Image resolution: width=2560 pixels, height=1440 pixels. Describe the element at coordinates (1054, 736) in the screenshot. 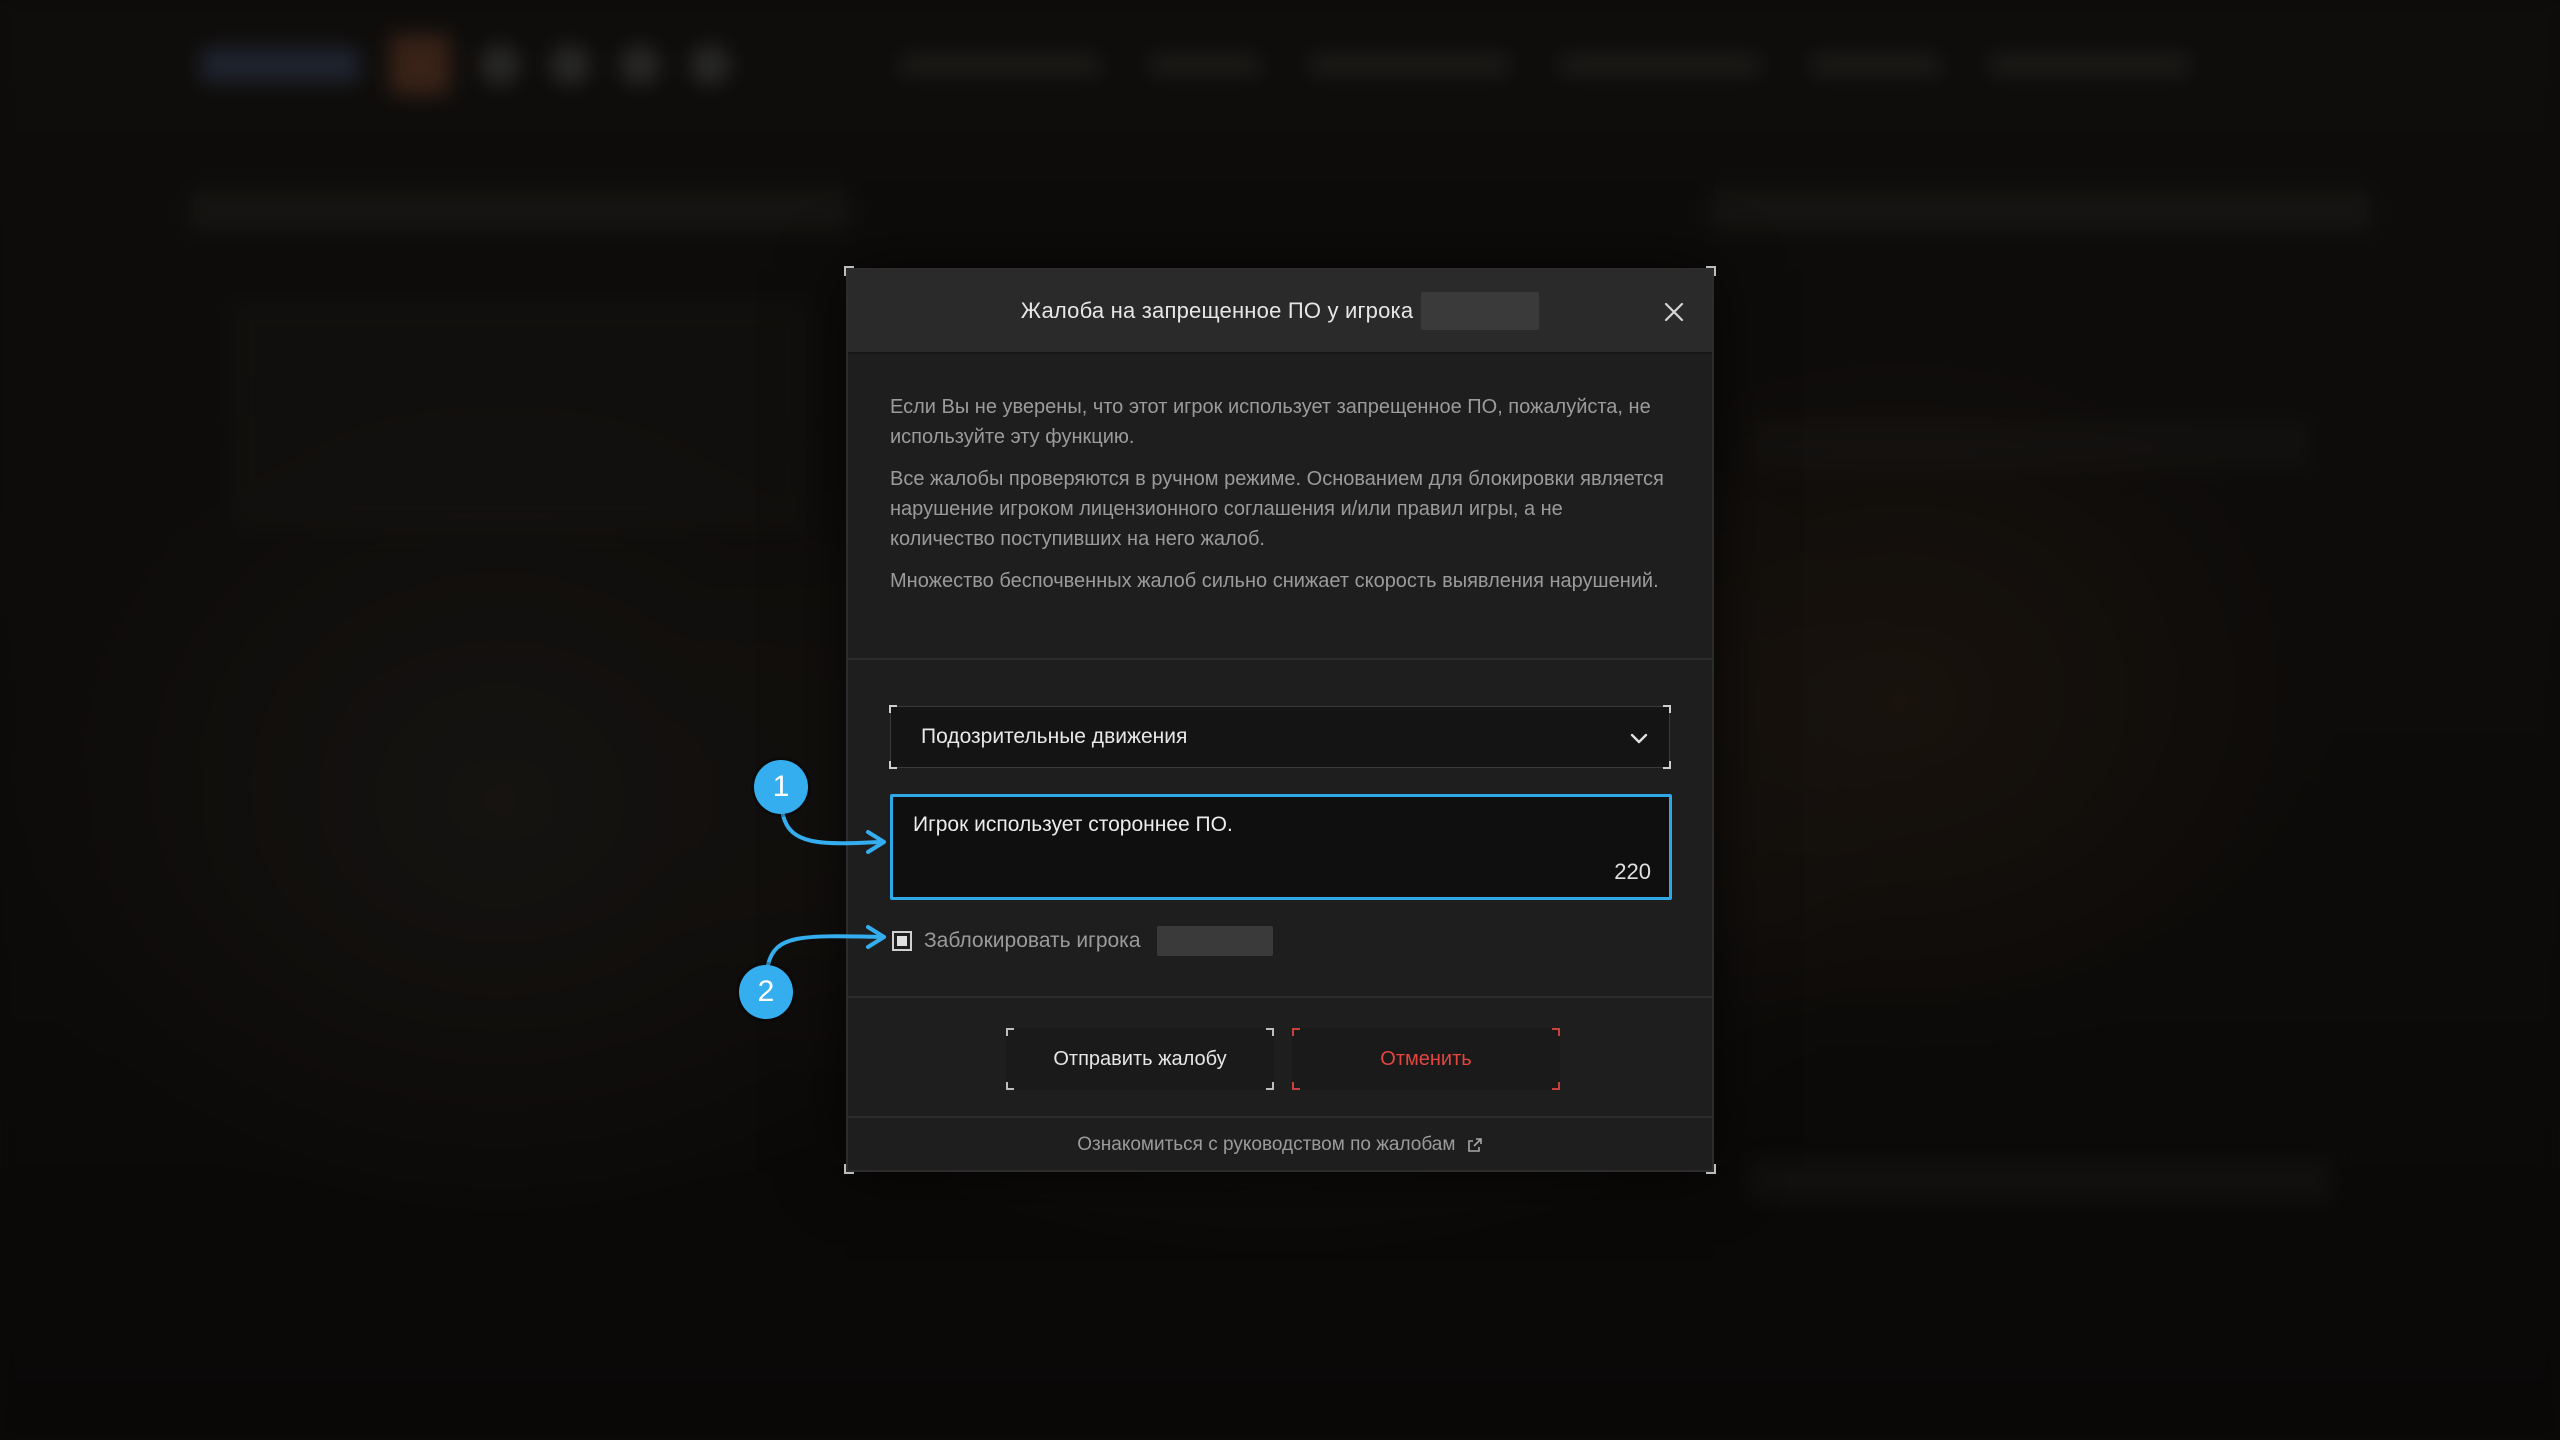

I see `reason-select-value: Подозрительные движения` at that location.